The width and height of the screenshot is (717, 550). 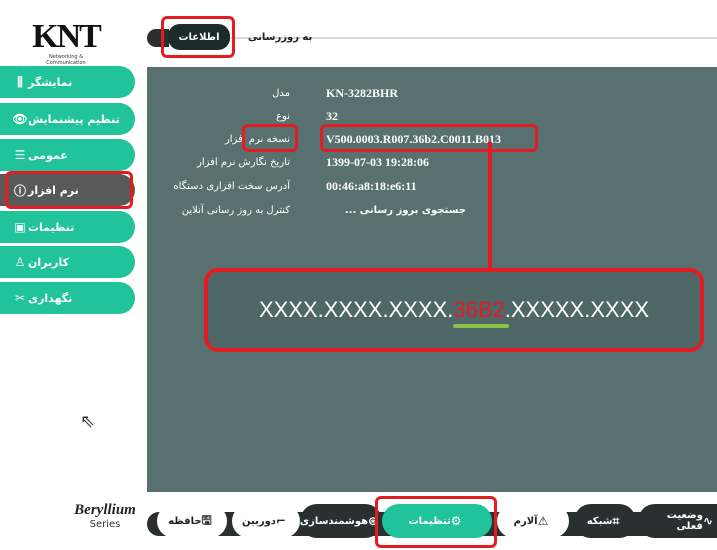 I want to click on bottom-item-label: هوشمندسازی, so click(x=334, y=521).